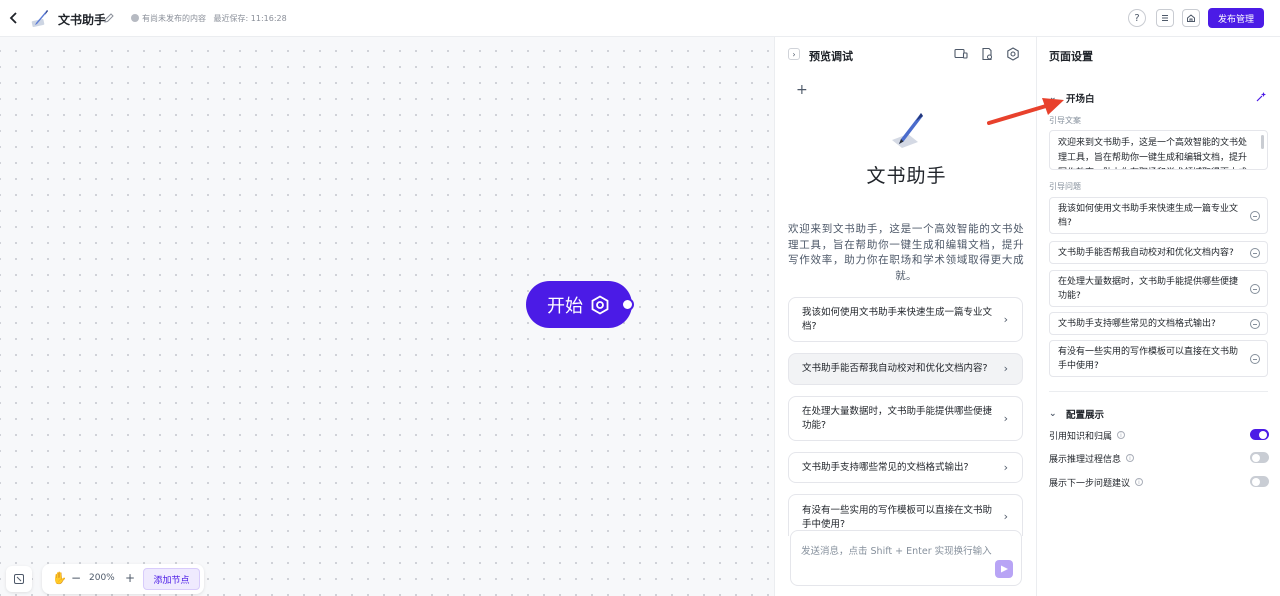 The image size is (1280, 596). I want to click on preview-title: 预览调试, so click(831, 56).